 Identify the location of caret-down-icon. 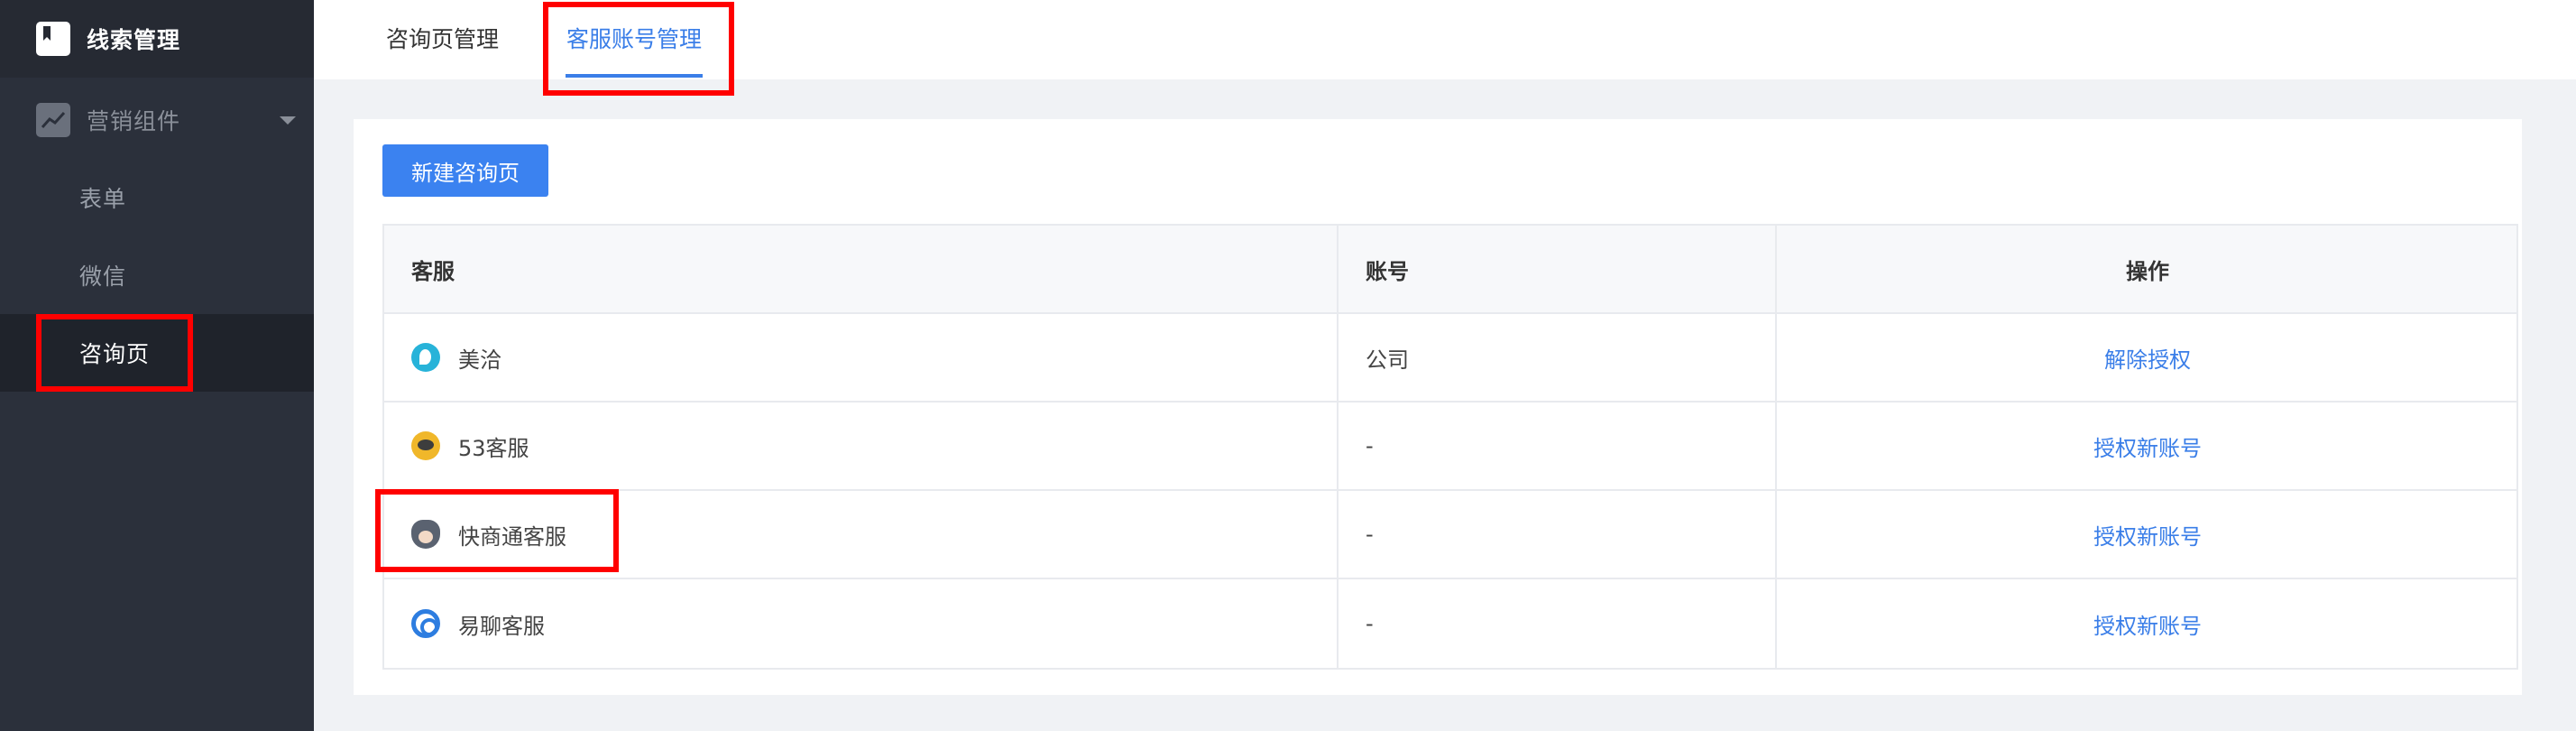
(288, 120).